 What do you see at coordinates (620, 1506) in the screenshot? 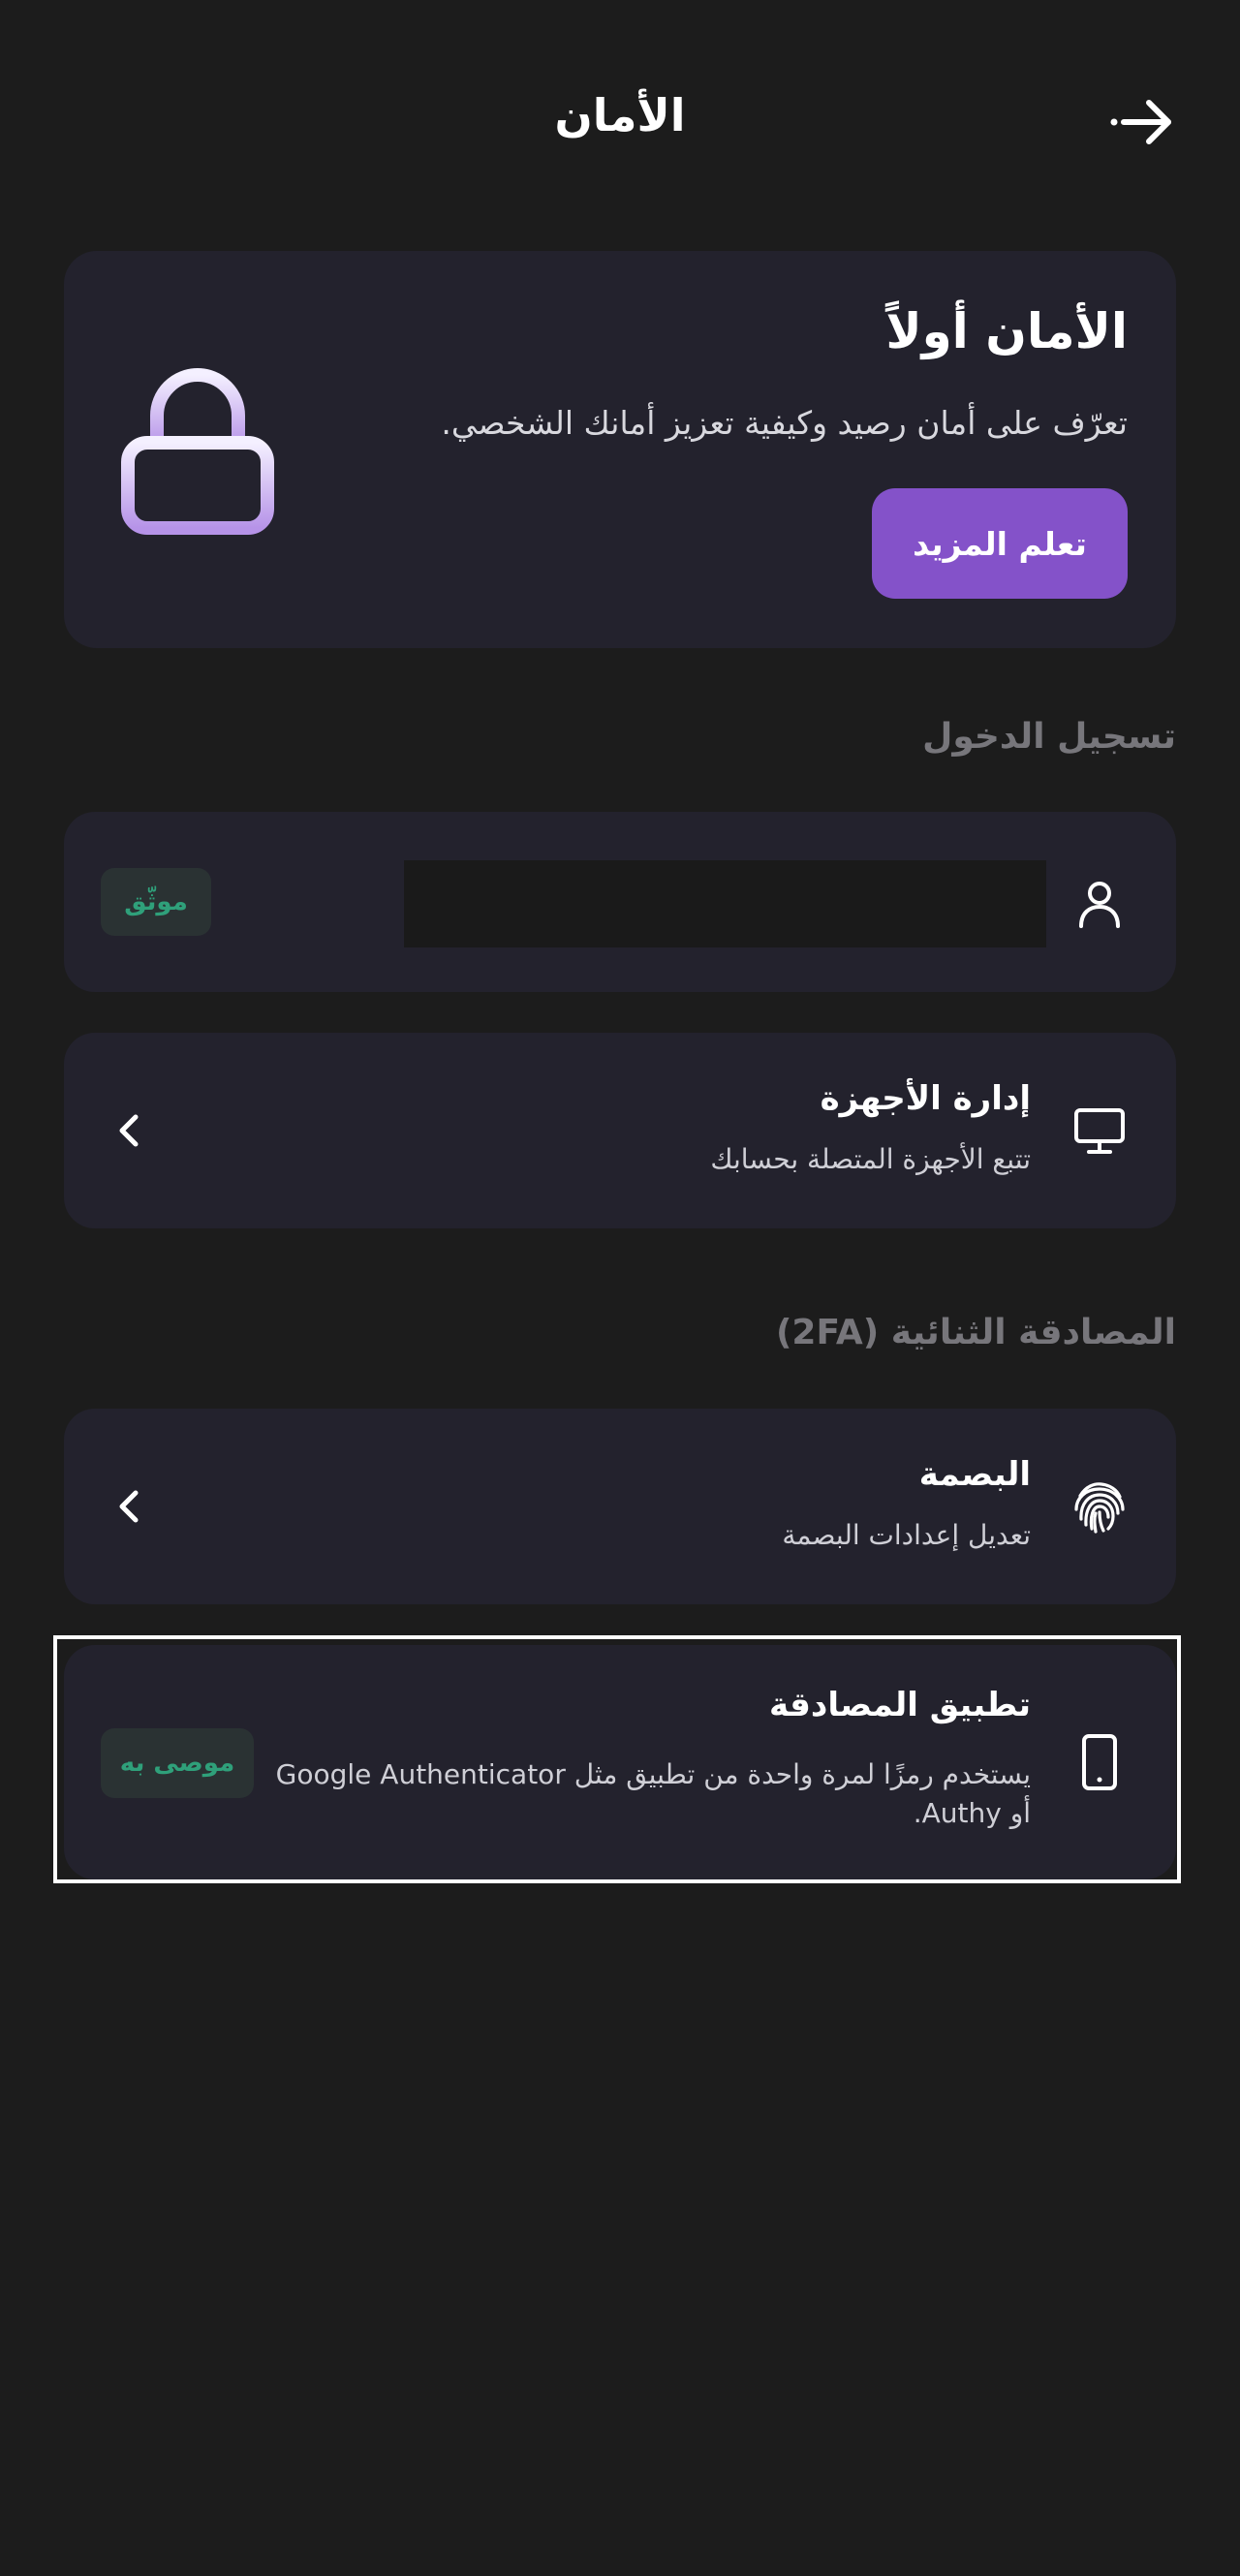
I see `fingerprint-row: البصمة تعديل إعدادات البصمة` at bounding box center [620, 1506].